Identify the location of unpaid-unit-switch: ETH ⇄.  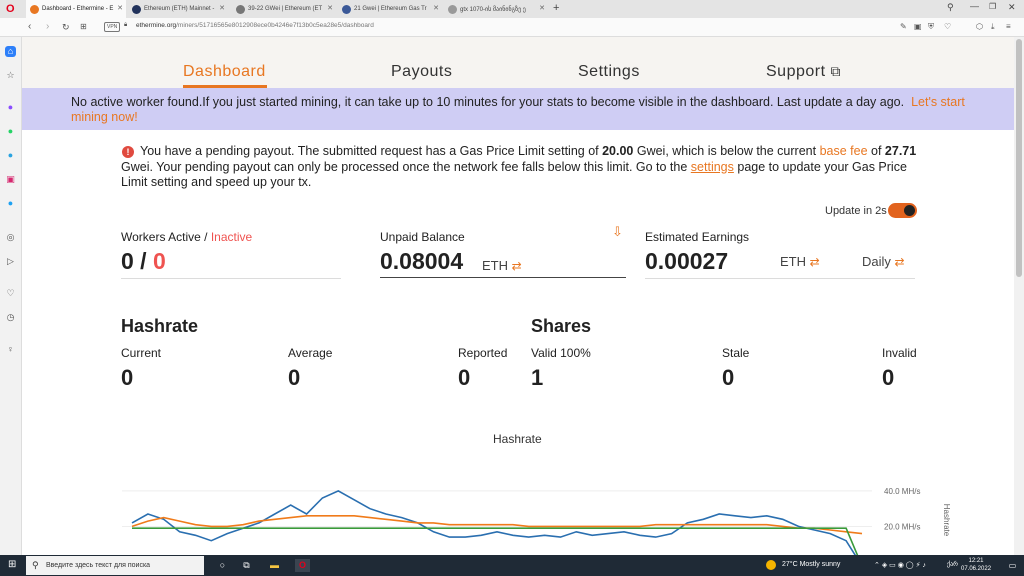
(502, 265).